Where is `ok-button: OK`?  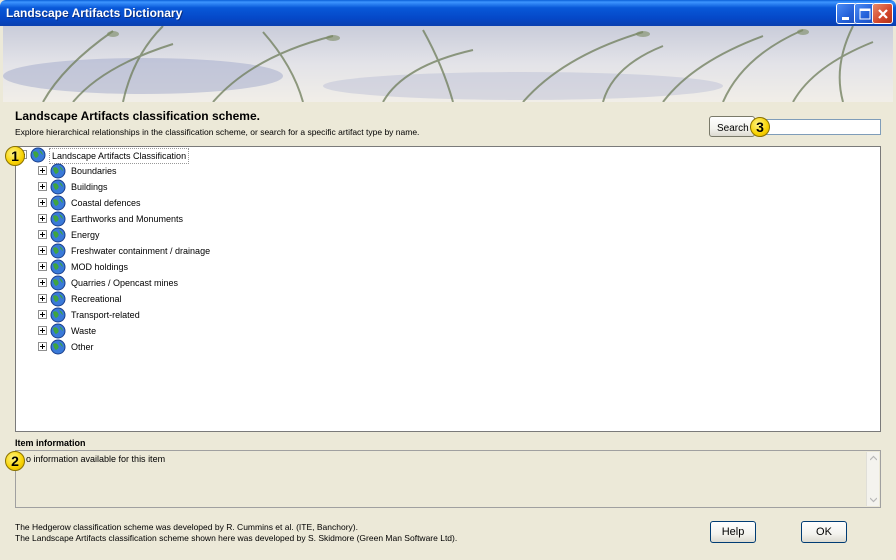
ok-button: OK is located at coordinates (824, 532).